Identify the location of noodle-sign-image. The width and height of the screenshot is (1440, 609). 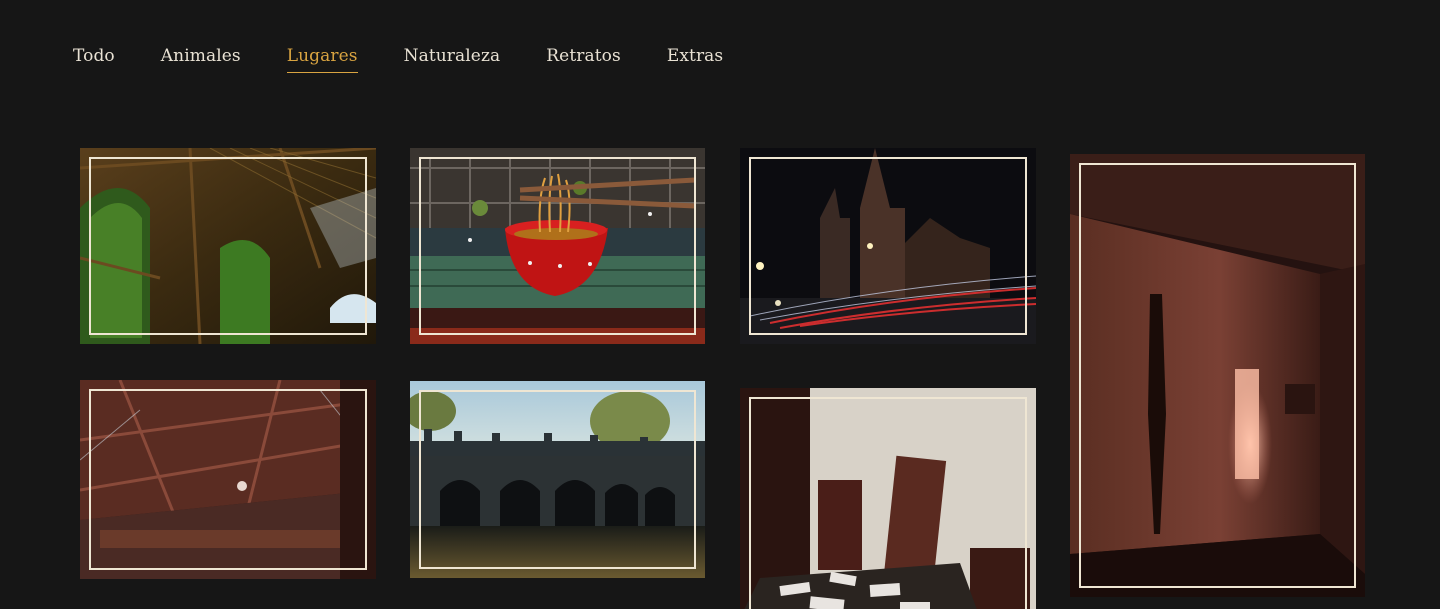
(557, 246).